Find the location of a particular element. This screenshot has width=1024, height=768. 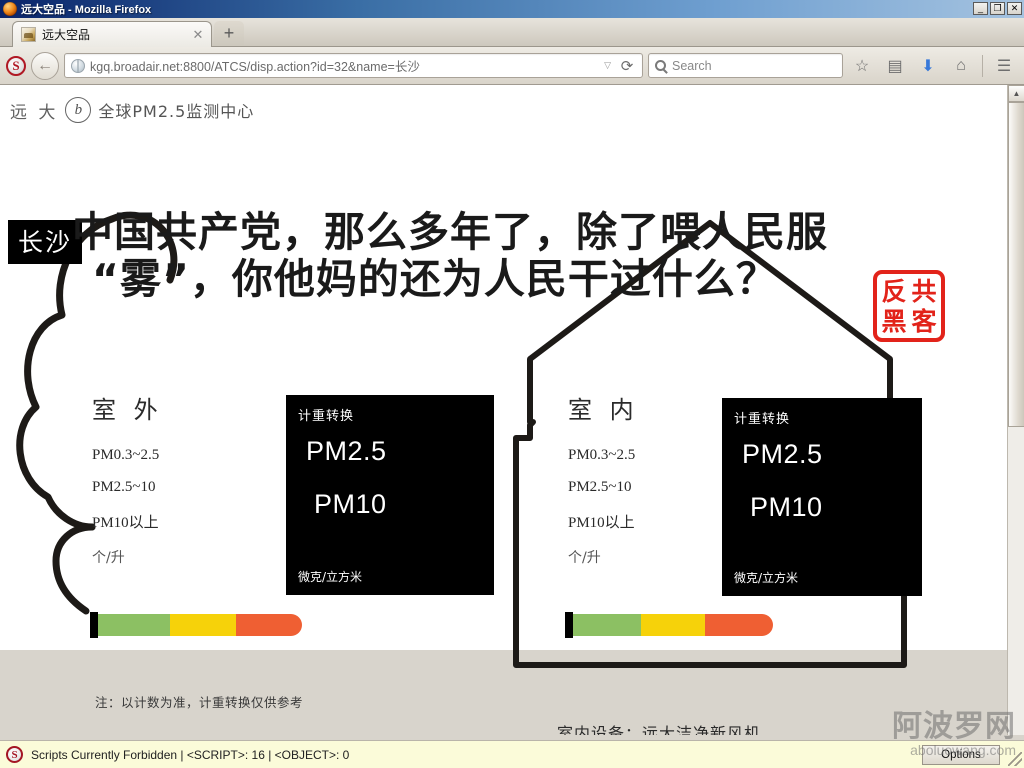

search-icon is located at coordinates (660, 65).